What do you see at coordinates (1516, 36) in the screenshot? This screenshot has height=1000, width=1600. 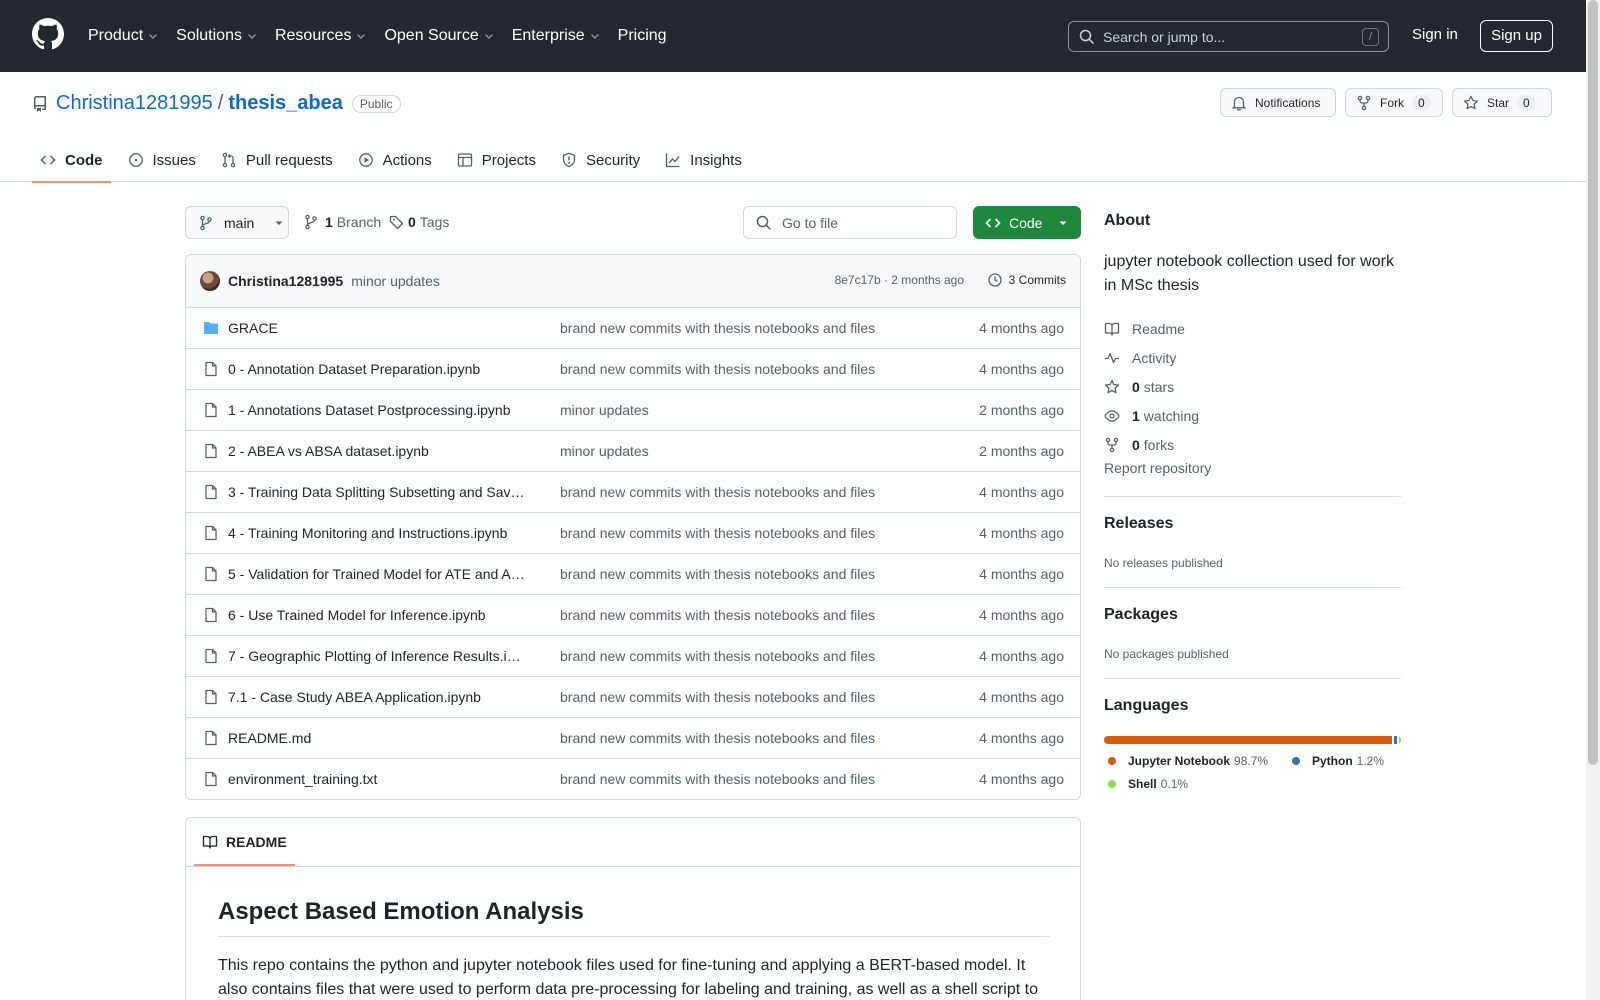 I see `sign-up-button: Sign up` at bounding box center [1516, 36].